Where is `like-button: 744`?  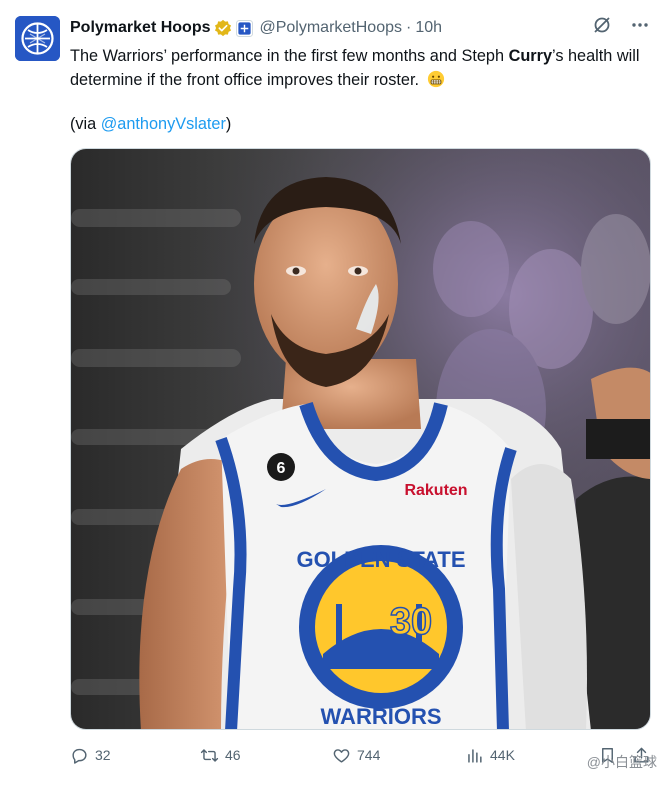 like-button: 744 is located at coordinates (356, 755).